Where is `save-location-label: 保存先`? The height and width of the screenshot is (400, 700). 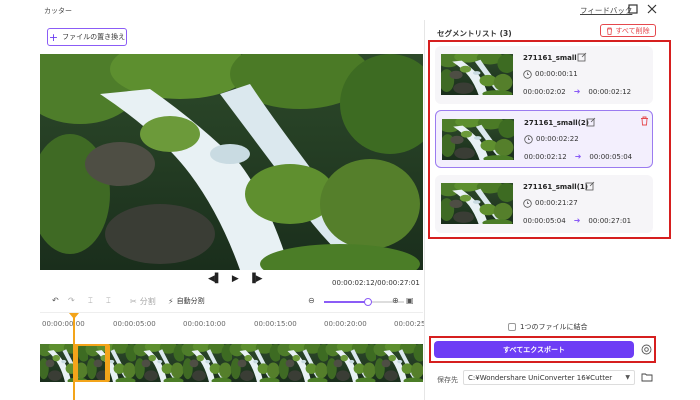
save-location-label: 保存先 is located at coordinates (447, 380).